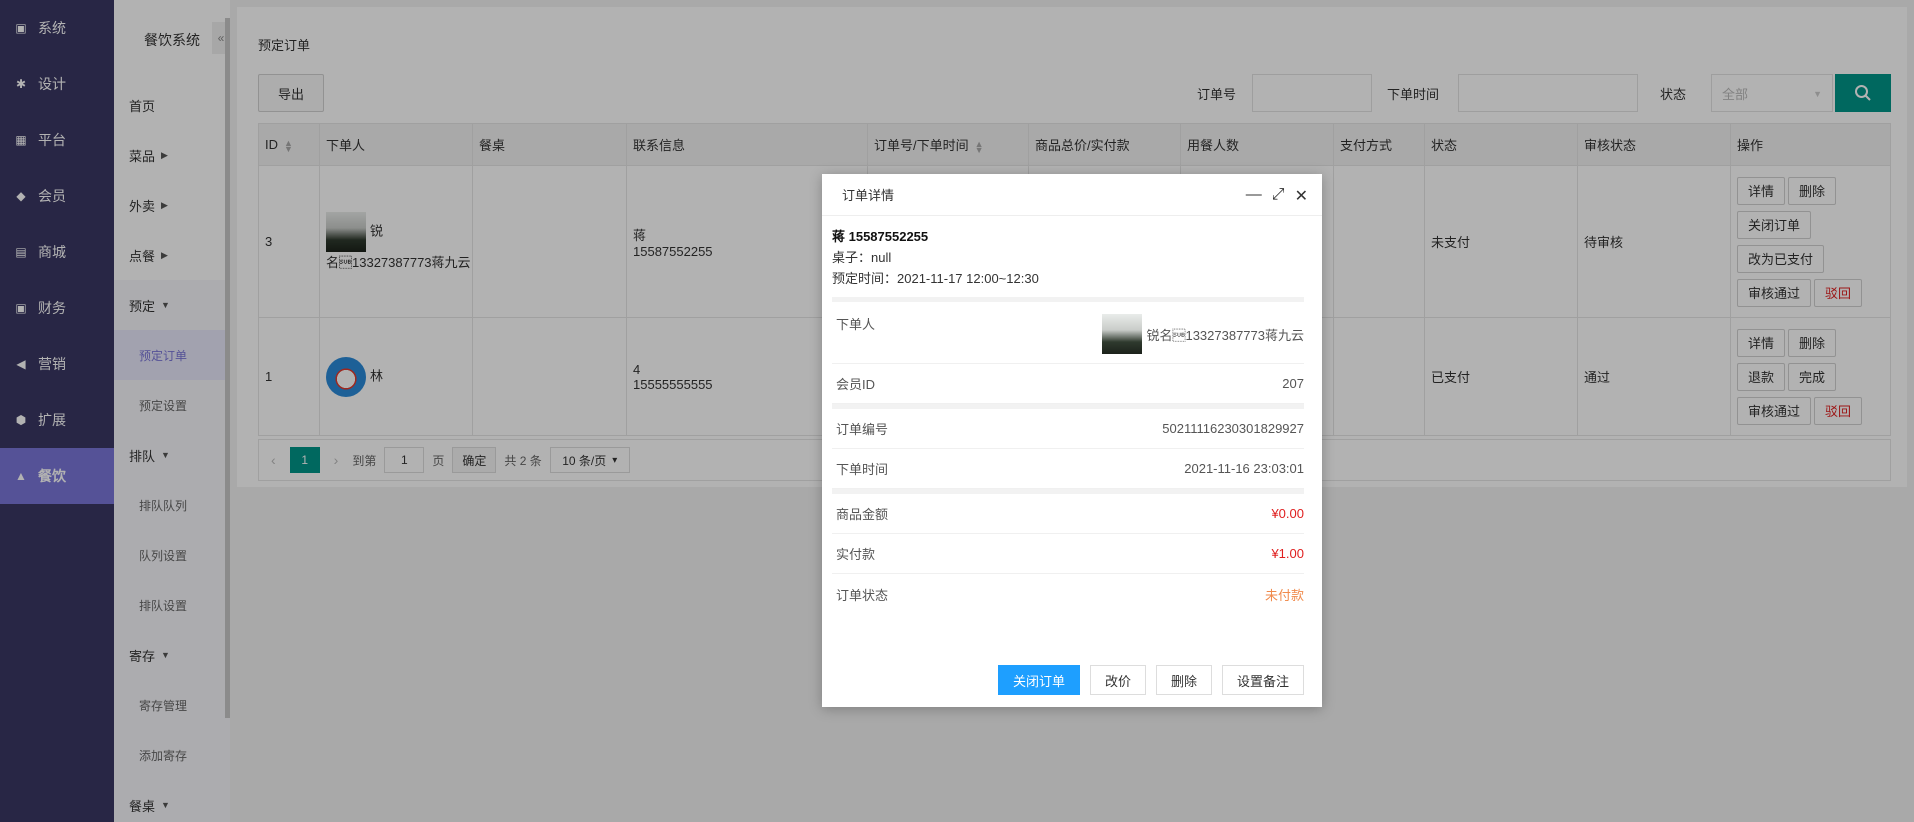  Describe the element at coordinates (1117, 680) in the screenshot. I see `change-price-button: 改价` at that location.